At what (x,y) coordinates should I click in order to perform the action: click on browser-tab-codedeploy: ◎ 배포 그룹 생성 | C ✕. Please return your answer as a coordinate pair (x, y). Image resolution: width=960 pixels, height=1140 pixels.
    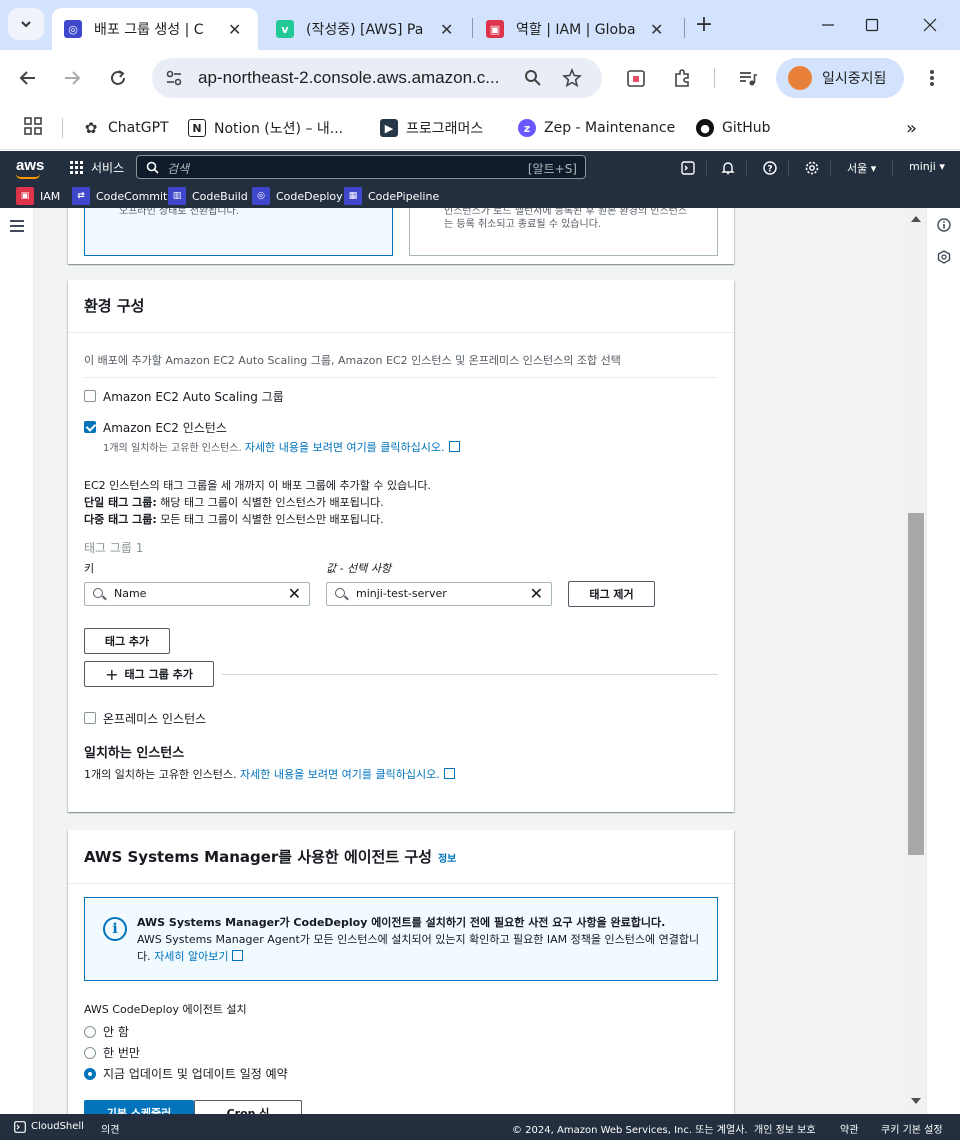
    Looking at the image, I should click on (155, 29).